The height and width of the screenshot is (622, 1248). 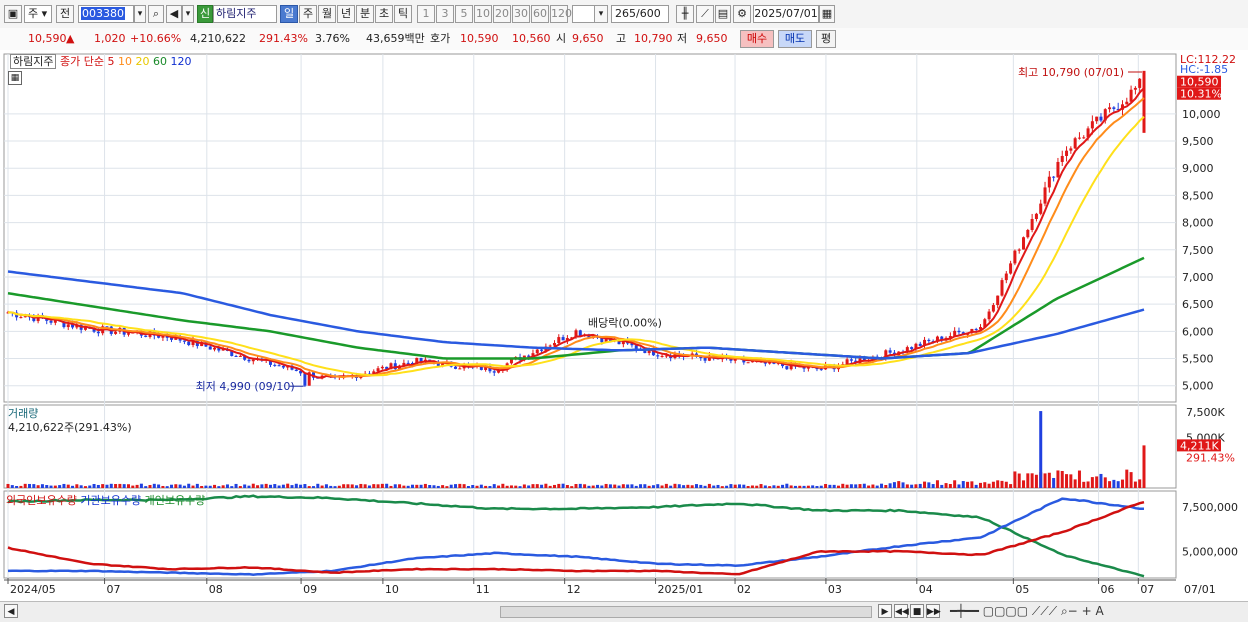 I want to click on scroll-left-icon: ◀, so click(x=11, y=611).